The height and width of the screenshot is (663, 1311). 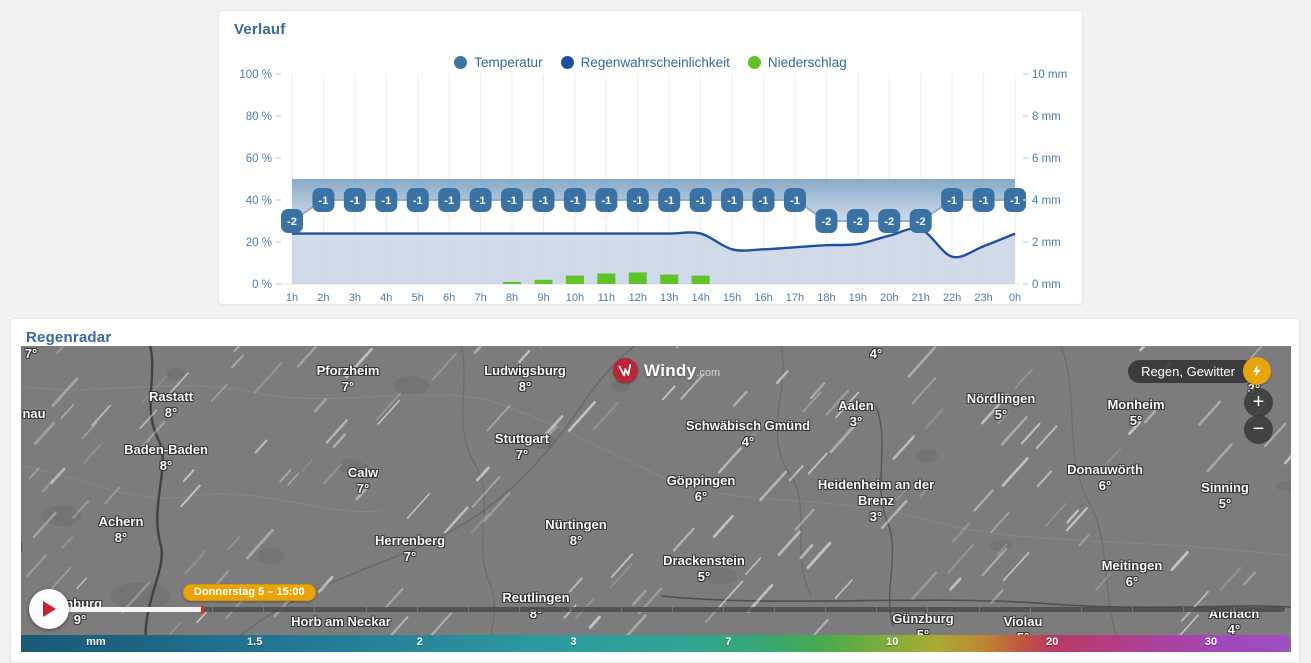 I want to click on city-name: Reutlingen, so click(x=536, y=597).